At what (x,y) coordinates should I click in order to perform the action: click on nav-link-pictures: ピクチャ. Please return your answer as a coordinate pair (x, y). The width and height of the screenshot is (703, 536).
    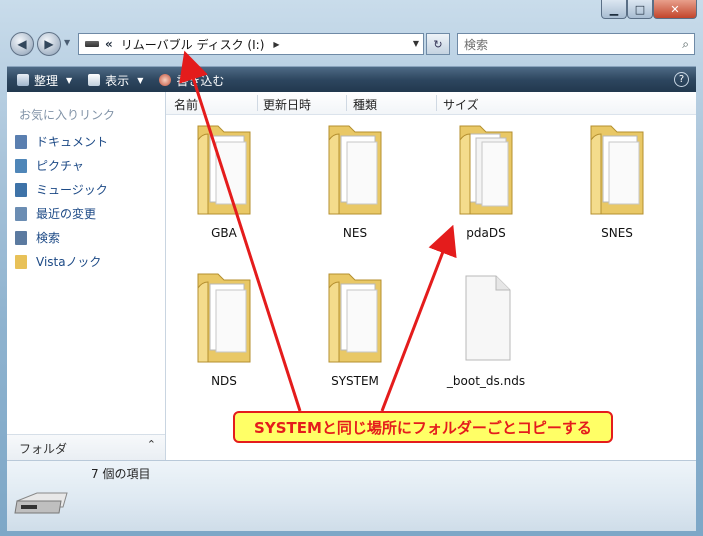
    Looking at the image, I should click on (49, 165).